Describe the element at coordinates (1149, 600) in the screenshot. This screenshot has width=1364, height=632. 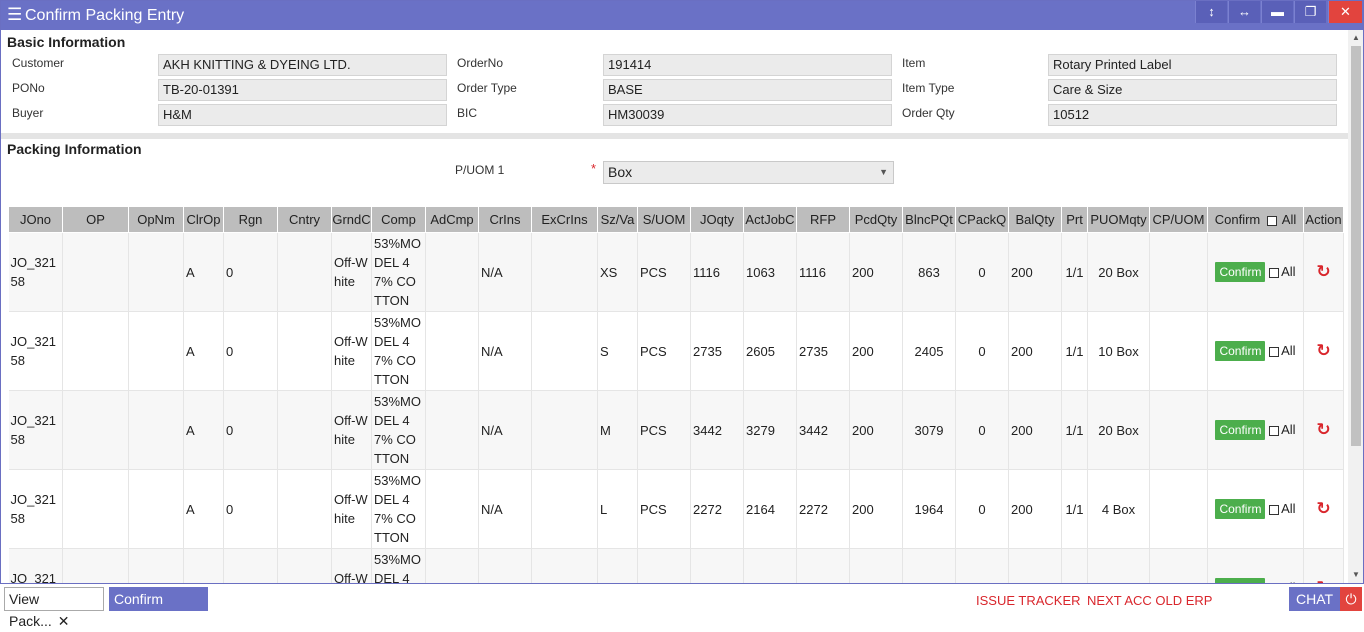
I see `next-acc-old-erp-link: NEXT ACC OLD ERP` at that location.